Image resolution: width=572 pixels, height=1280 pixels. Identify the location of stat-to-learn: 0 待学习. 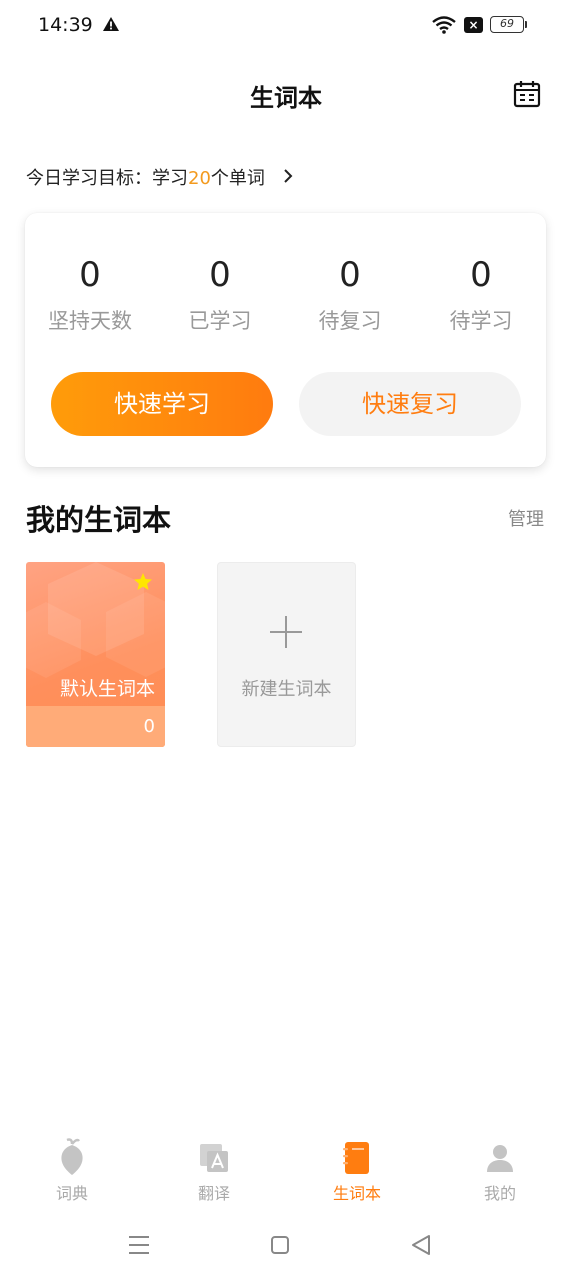
(481, 294).